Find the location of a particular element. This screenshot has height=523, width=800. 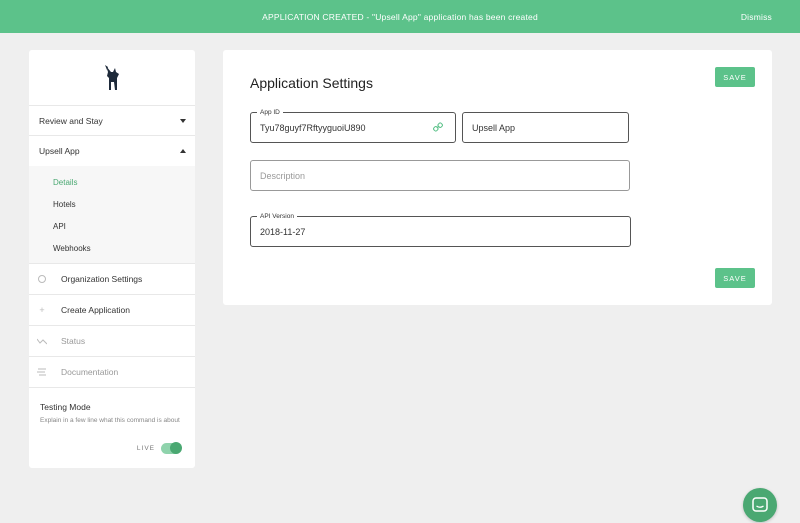

api-version-field: API Version 2018-11-27 is located at coordinates (440, 229).